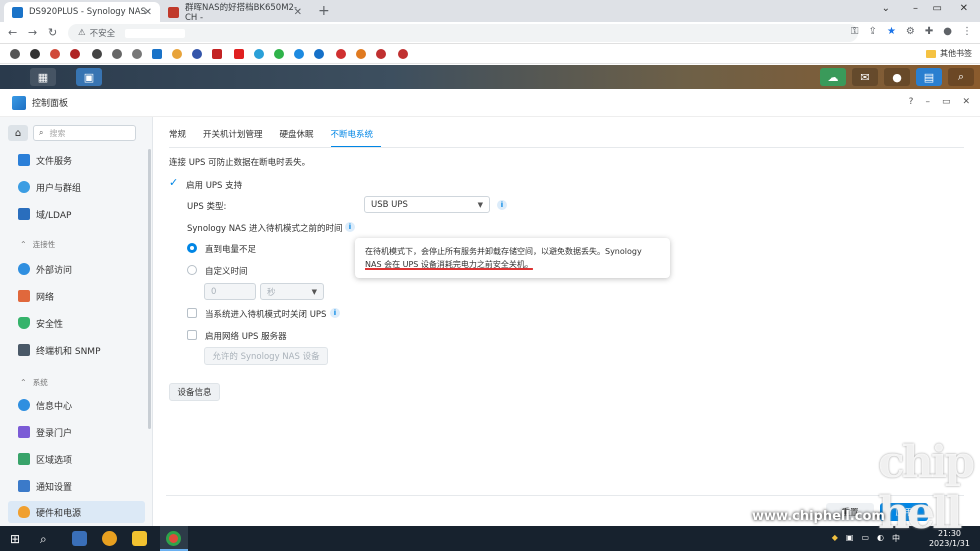  Describe the element at coordinates (174, 182) in the screenshot. I see `enable-ups-checkbox: ✓` at that location.